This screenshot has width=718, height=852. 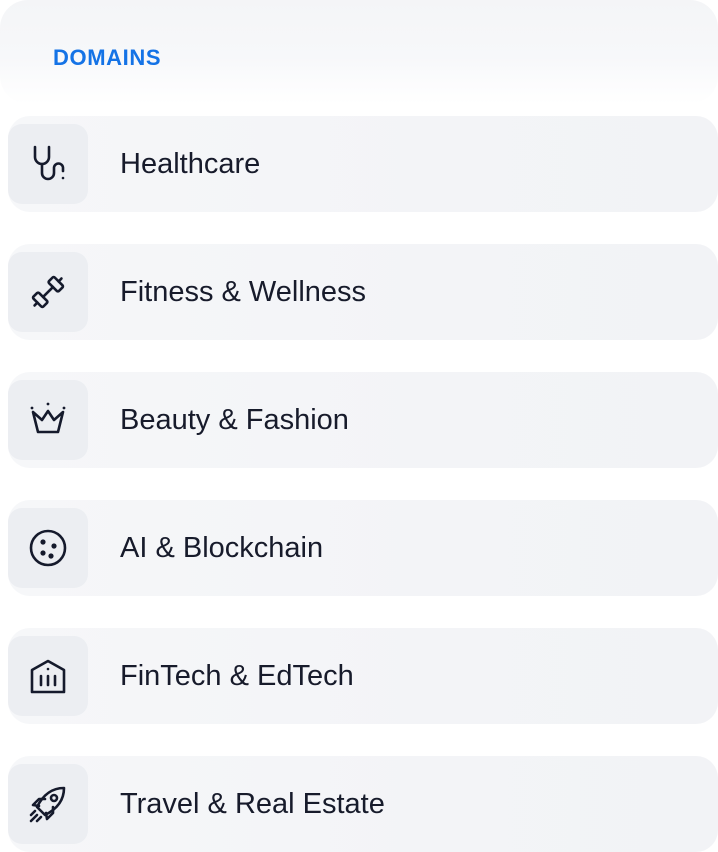 I want to click on page-title: DOMAINS, so click(x=107, y=57).